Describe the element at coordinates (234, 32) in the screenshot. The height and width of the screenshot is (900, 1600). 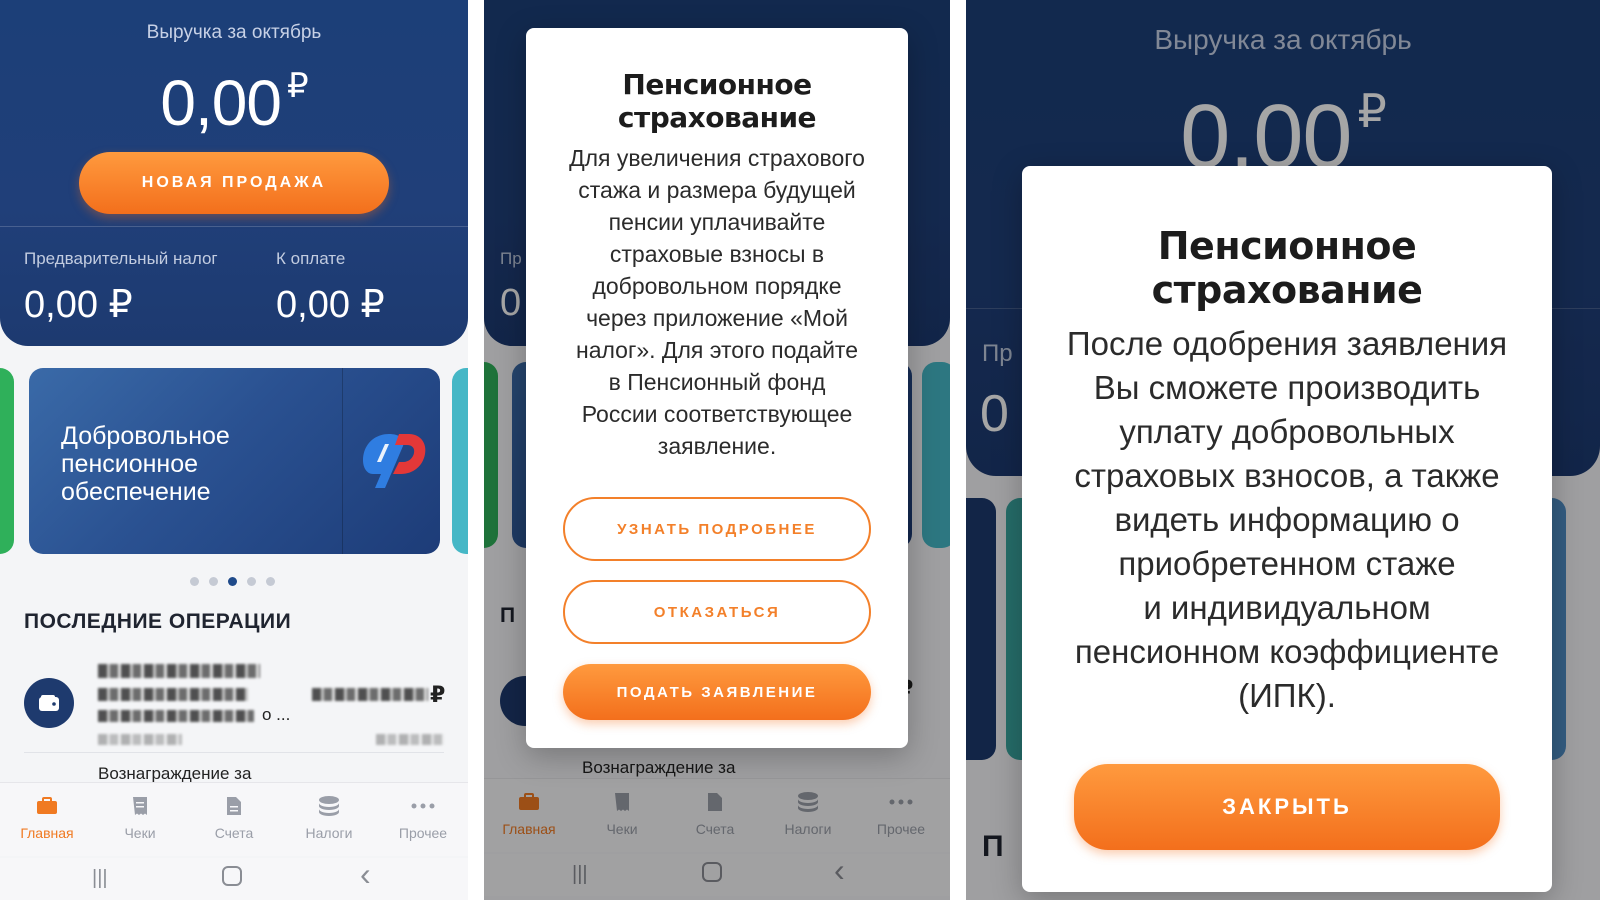
I see `revenue-title: Выручка за октябрь` at that location.